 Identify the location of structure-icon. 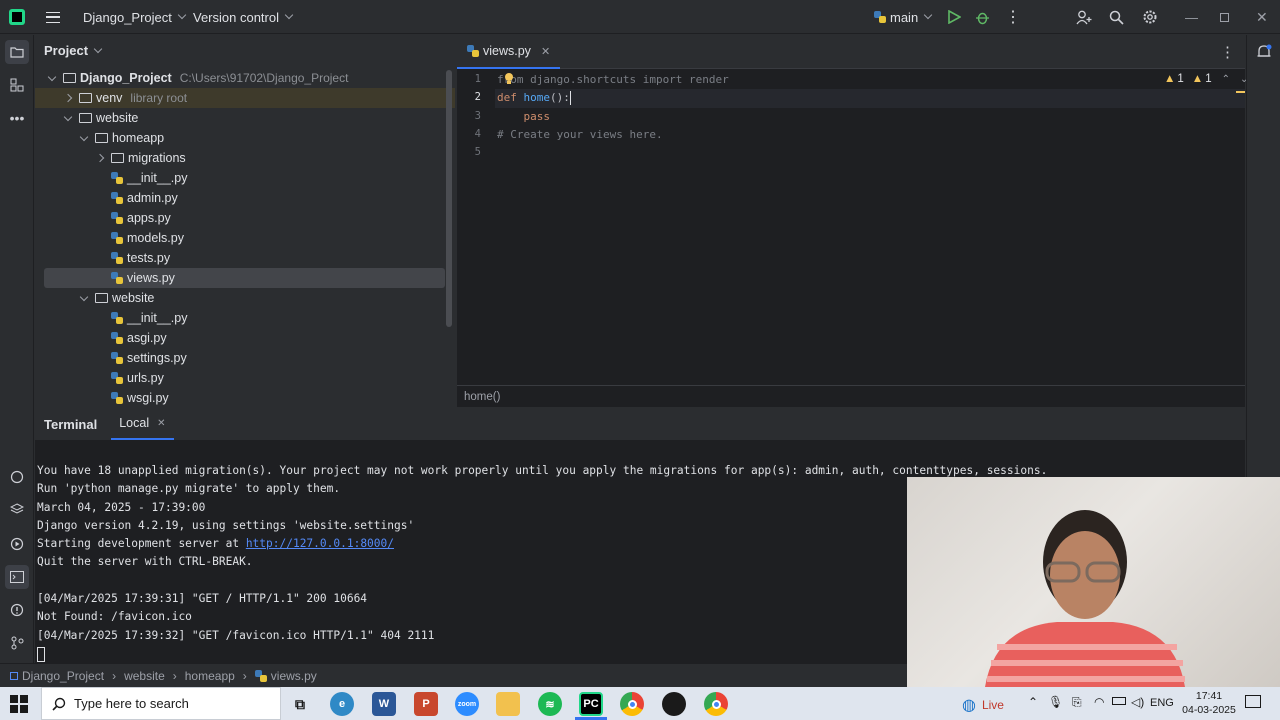
(17, 85).